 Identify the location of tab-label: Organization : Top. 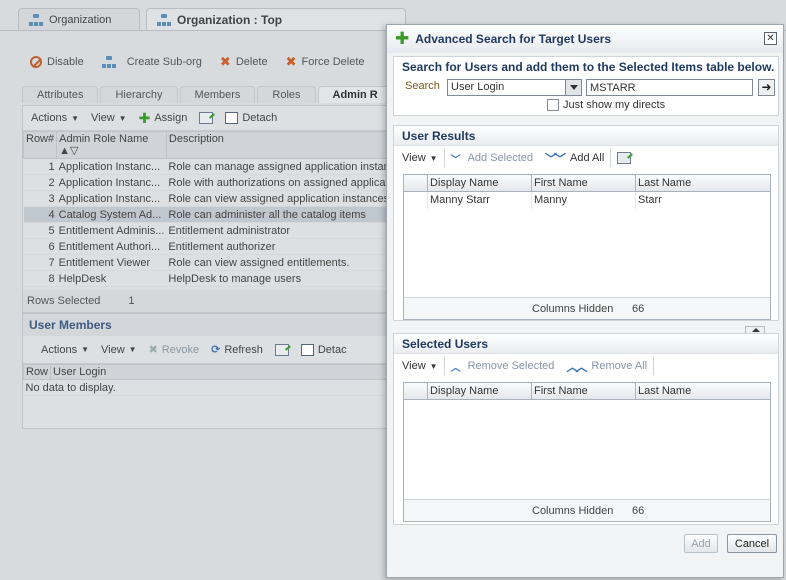
(230, 19).